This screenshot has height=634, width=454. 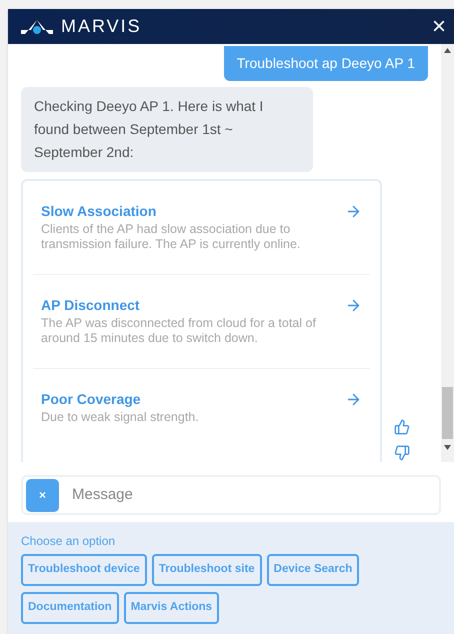 I want to click on finding-description: The AP was disconnected from cloud for a total of around 15 minutes due to switch down., so click(x=179, y=331).